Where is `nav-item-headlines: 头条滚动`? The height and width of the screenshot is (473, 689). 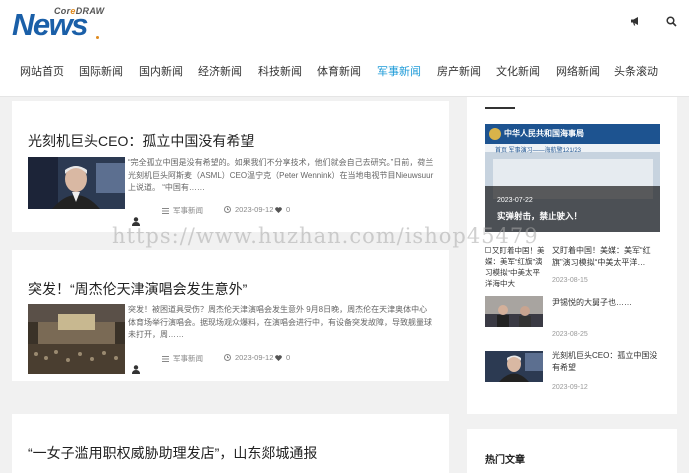 nav-item-headlines: 头条滚动 is located at coordinates (636, 72).